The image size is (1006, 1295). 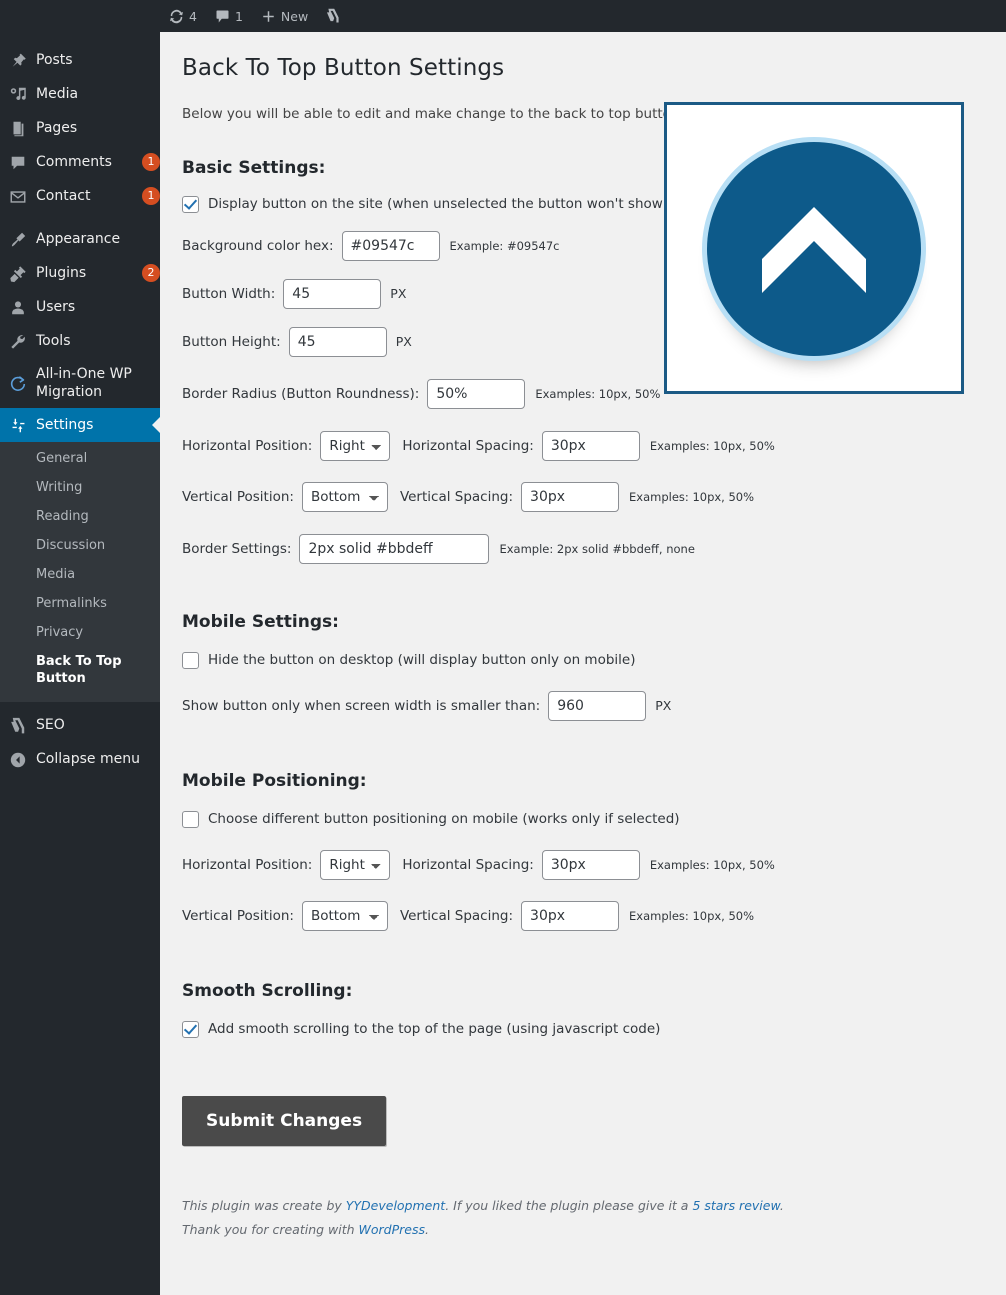 What do you see at coordinates (814, 248) in the screenshot?
I see `back-to-top-button-preview` at bounding box center [814, 248].